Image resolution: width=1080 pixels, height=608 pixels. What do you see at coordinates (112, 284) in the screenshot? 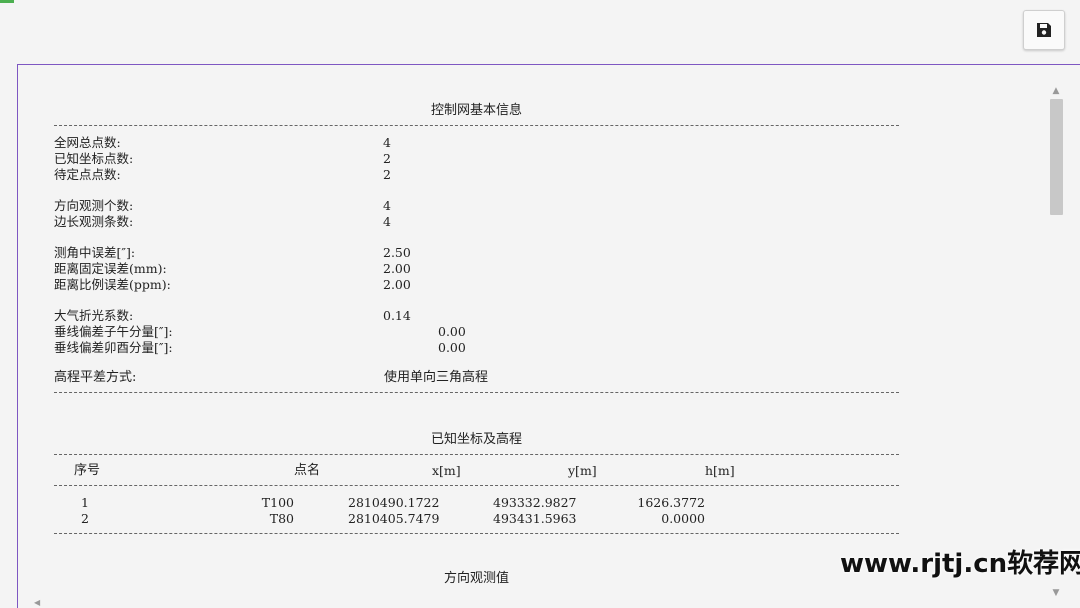
I see `label-distance-ppm-error: 距离比例误差(ppm):` at bounding box center [112, 284].